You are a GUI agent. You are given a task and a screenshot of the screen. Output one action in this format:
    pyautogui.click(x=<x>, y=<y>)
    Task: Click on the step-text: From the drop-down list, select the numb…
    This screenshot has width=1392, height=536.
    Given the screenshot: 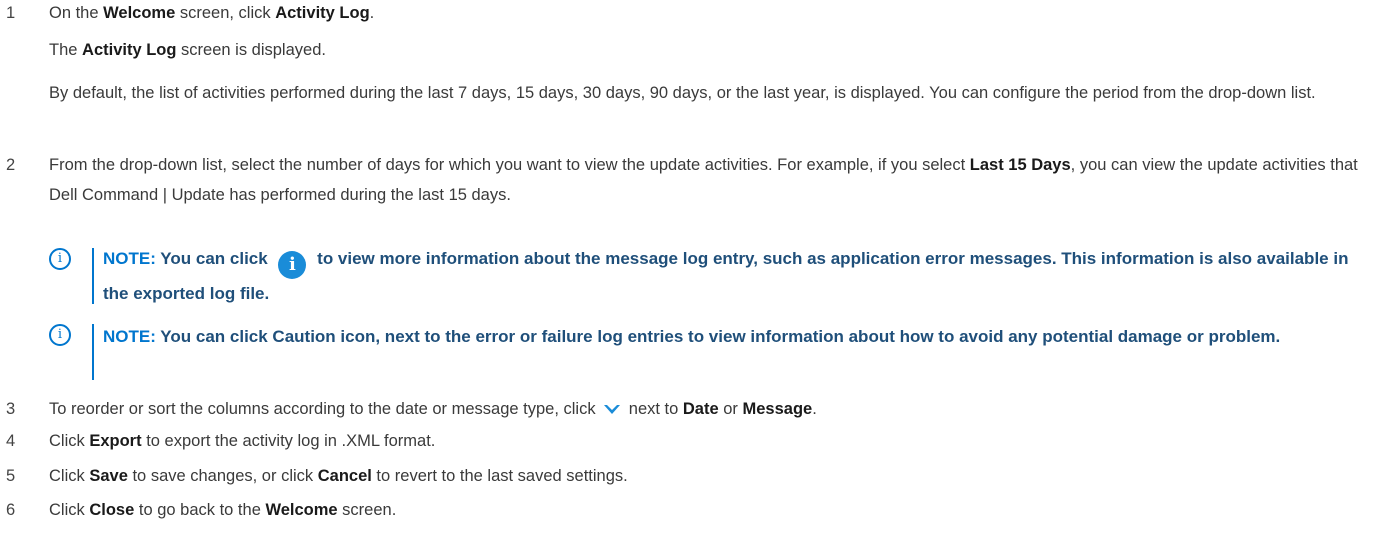 What is the action you would take?
    pyautogui.click(x=703, y=180)
    